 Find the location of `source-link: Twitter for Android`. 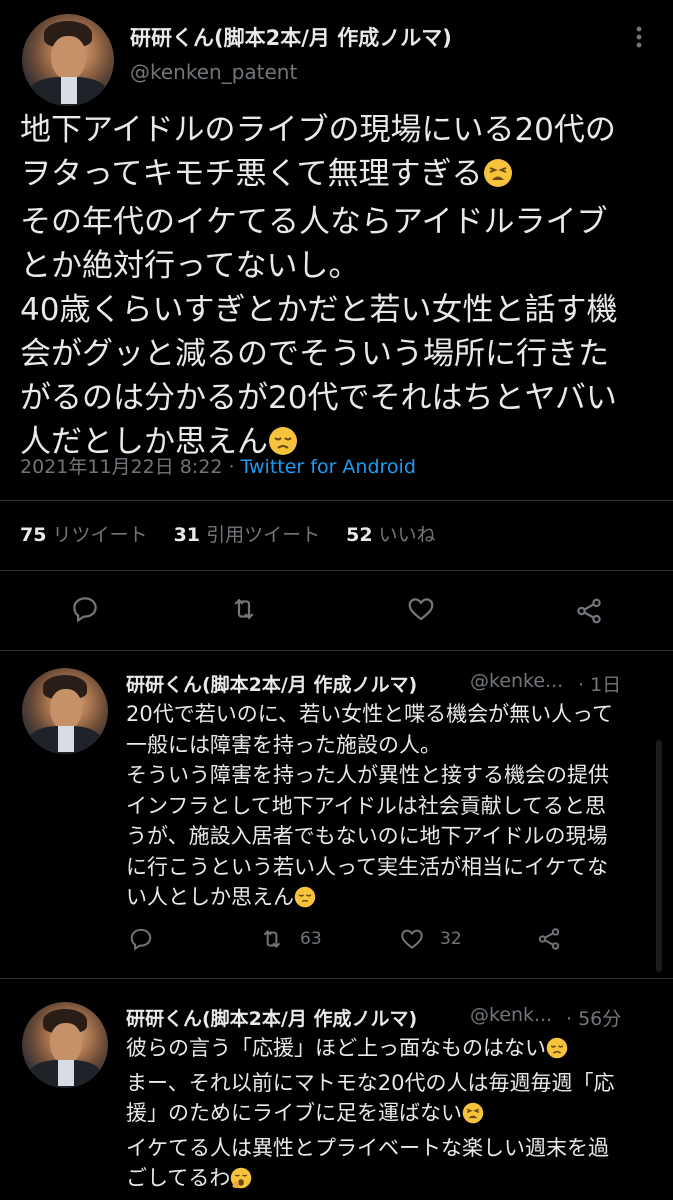

source-link: Twitter for Android is located at coordinates (328, 467).